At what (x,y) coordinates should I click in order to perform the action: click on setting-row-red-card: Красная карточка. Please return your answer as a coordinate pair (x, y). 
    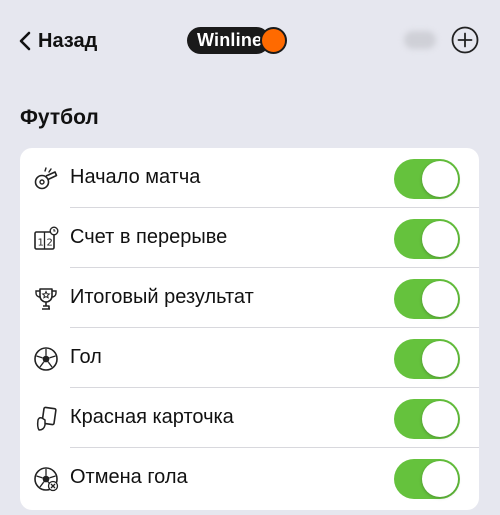
    Looking at the image, I should click on (249, 418).